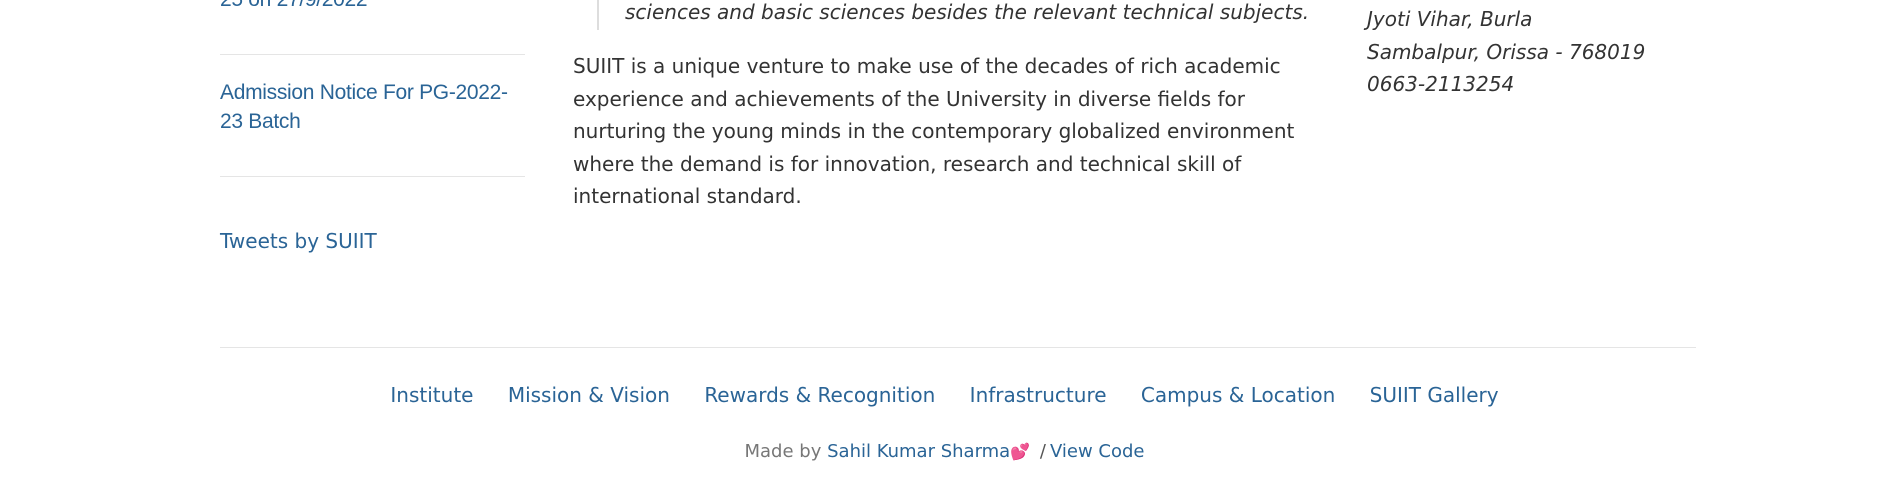  I want to click on footer-link-rewards-recognition: Rewards & Recognition, so click(819, 395).